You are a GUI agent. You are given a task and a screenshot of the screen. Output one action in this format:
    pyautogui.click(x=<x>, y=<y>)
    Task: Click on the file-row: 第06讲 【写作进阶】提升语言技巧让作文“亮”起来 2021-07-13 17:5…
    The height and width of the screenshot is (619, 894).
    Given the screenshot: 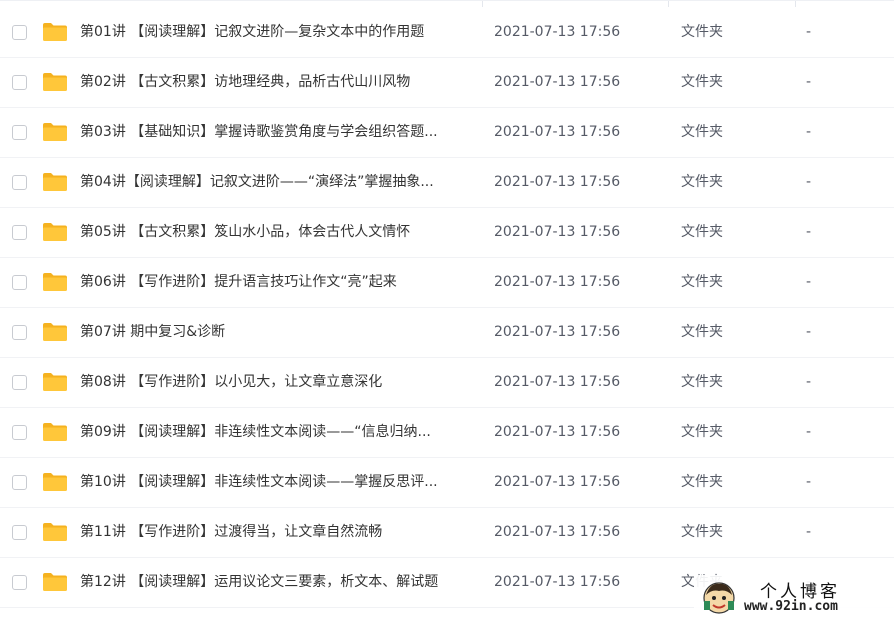 What is the action you would take?
    pyautogui.click(x=447, y=283)
    